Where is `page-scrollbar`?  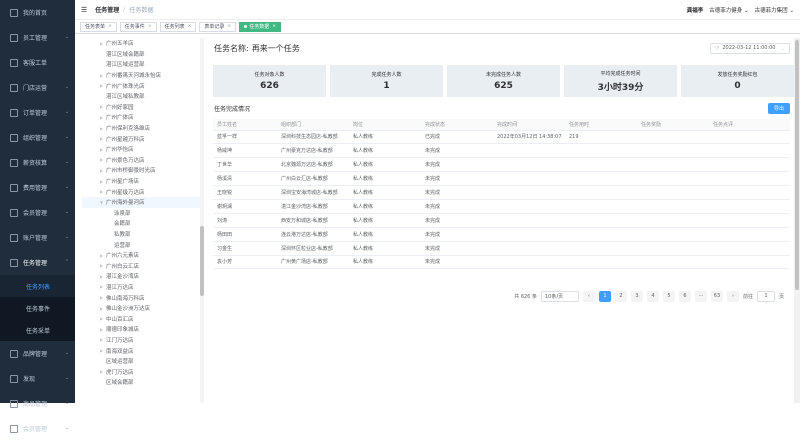
page-scrollbar is located at coordinates (797, 220).